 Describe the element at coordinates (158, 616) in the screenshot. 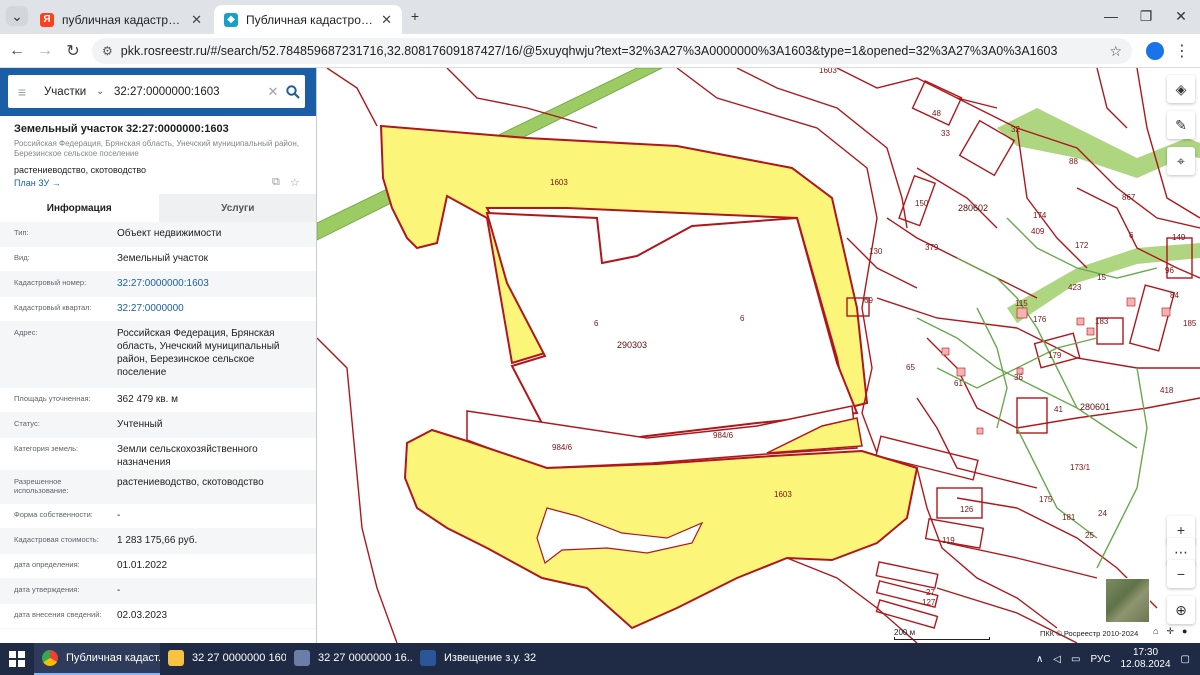

I see `property-row: дата внесения сведений: 02.03.2023` at that location.